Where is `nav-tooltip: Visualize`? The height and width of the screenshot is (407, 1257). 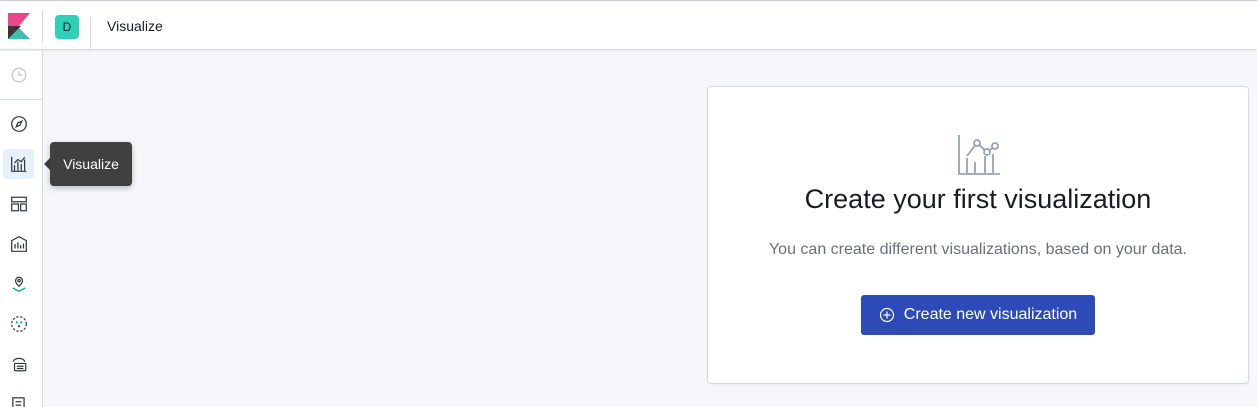 nav-tooltip: Visualize is located at coordinates (91, 164).